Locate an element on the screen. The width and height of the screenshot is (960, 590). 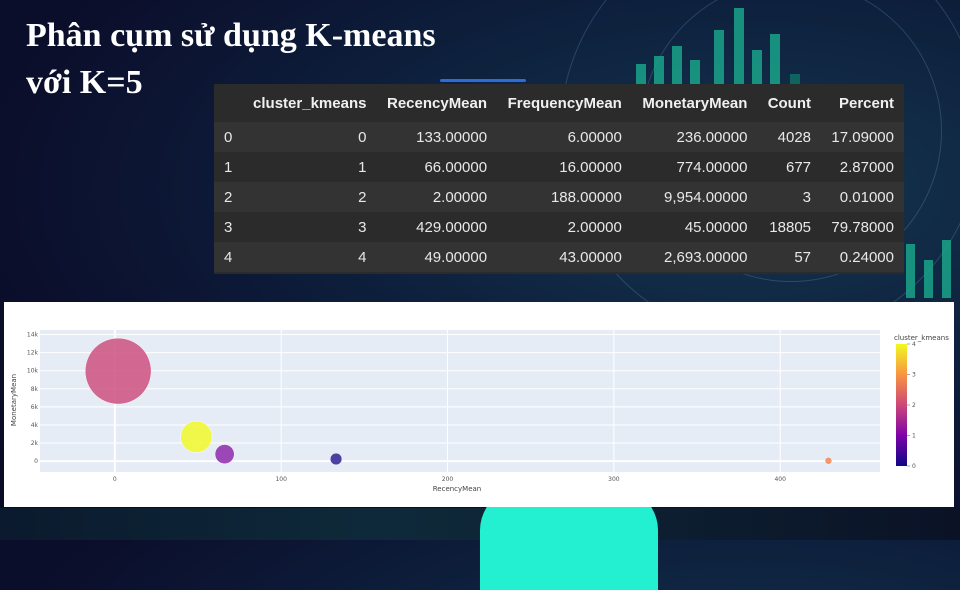
y-tick-label: 4k is located at coordinates (35, 425).